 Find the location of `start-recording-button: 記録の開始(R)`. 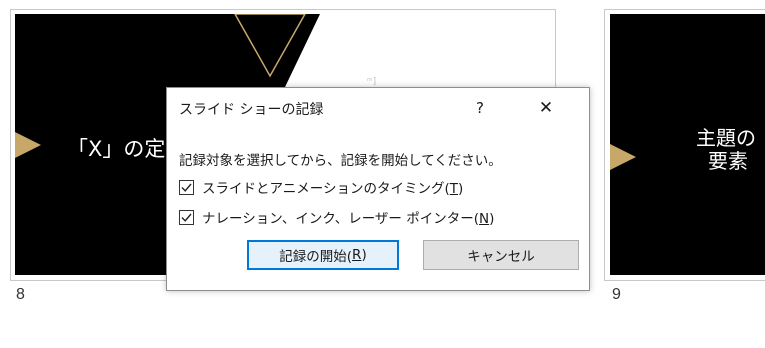

start-recording-button: 記録の開始(R) is located at coordinates (323, 255).